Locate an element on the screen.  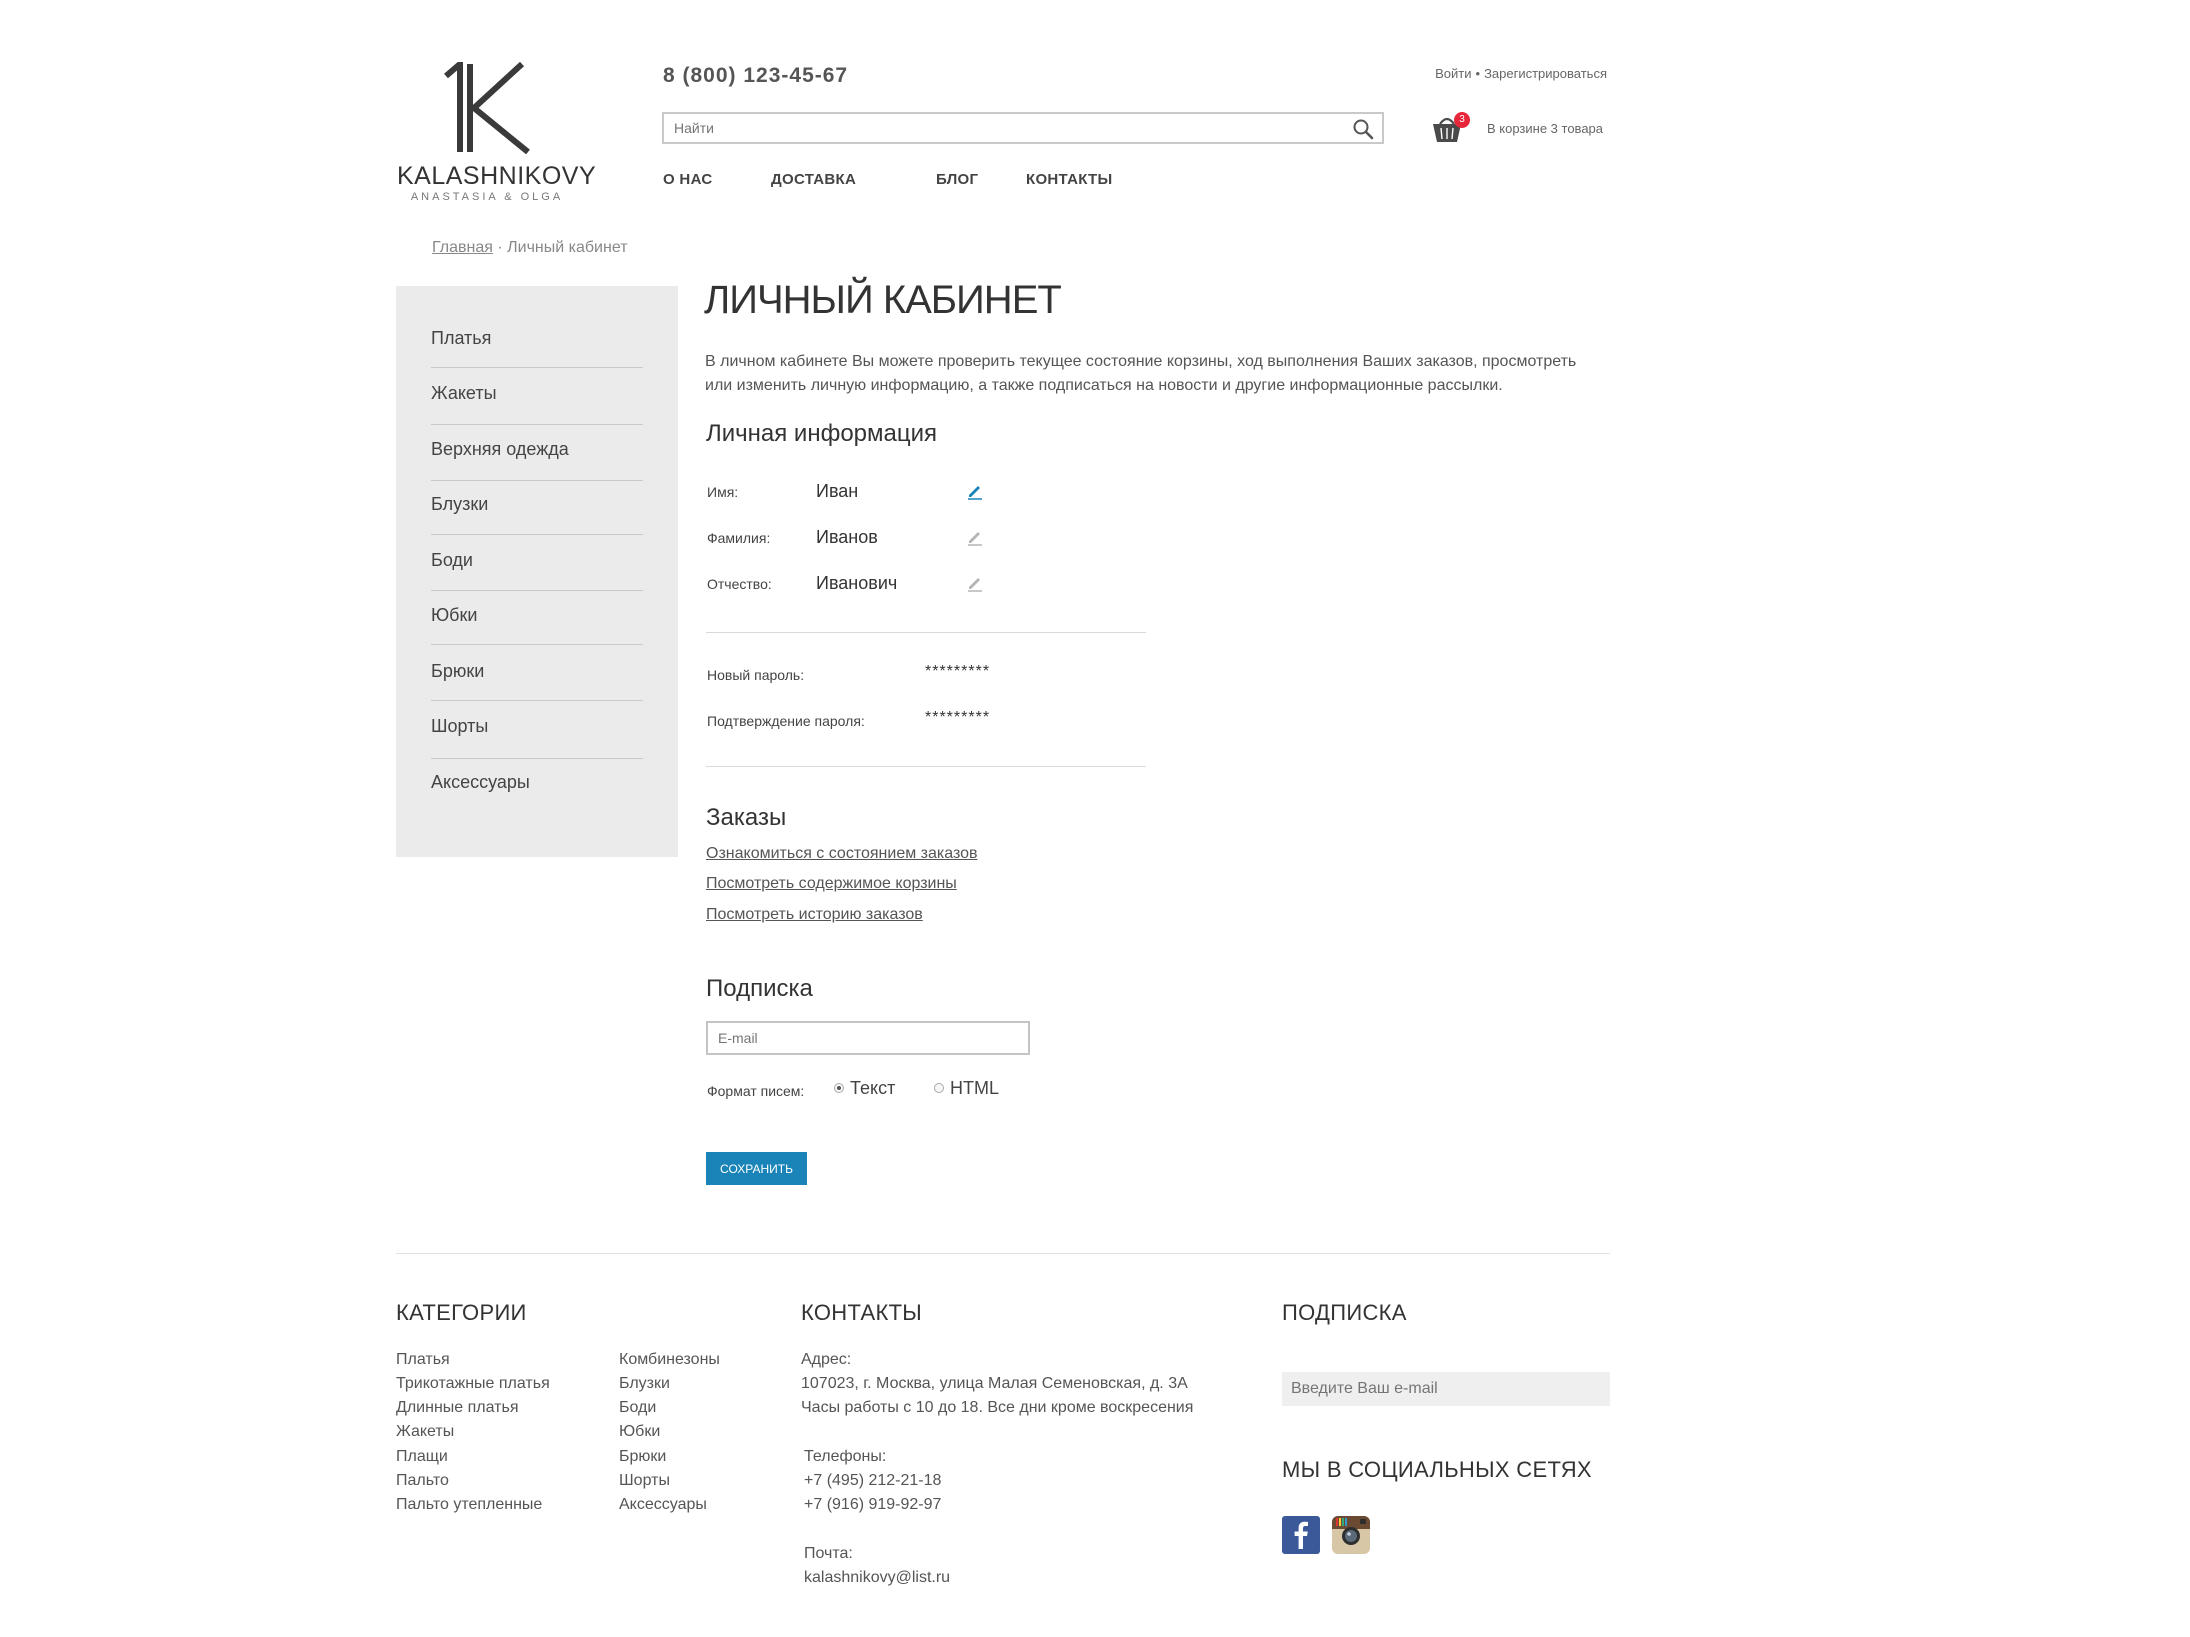
footer-contacts-title: КОНТАКТЫ is located at coordinates (862, 1312).